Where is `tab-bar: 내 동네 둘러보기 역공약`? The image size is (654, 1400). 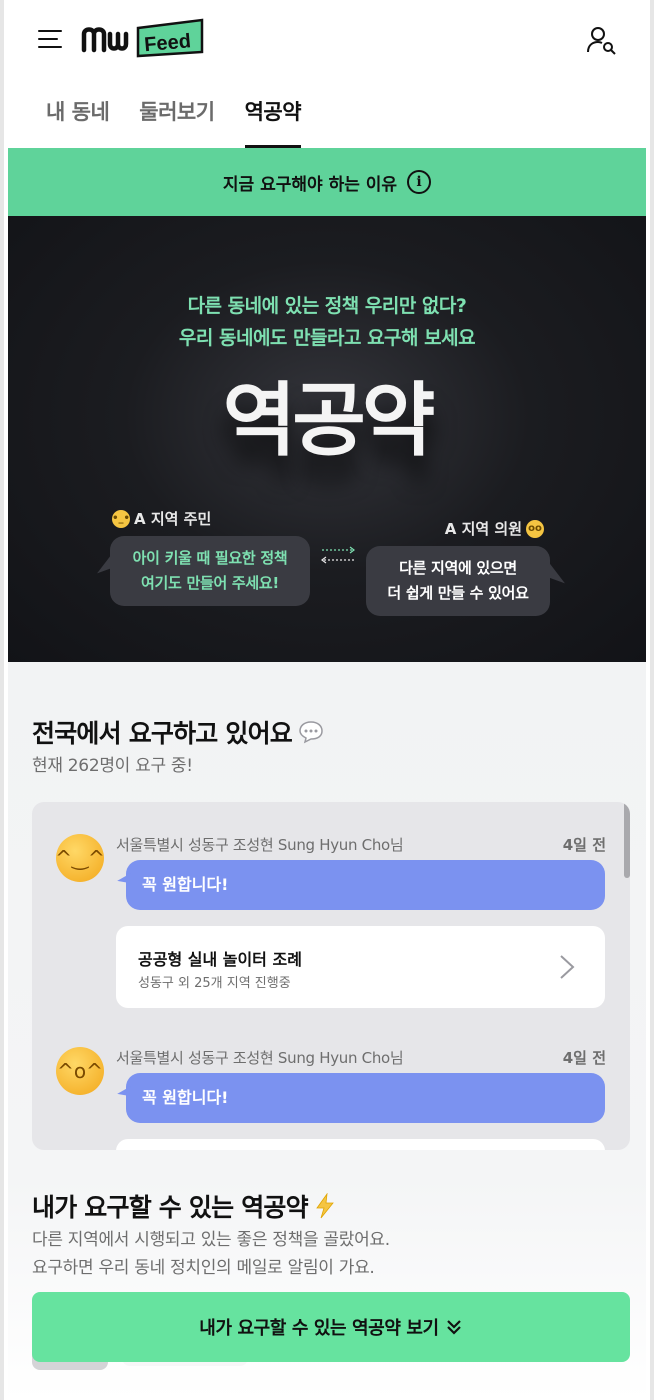
tab-bar: 내 동네 둘러보기 역공약 is located at coordinates (174, 121).